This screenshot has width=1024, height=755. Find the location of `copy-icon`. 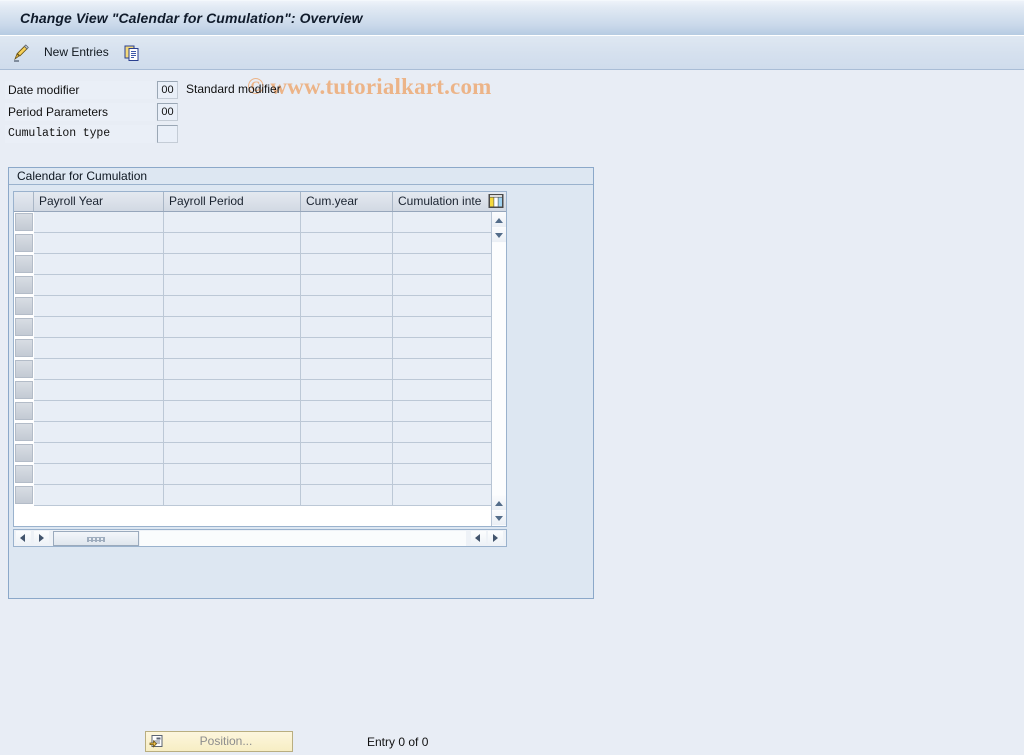

copy-icon is located at coordinates (132, 53).